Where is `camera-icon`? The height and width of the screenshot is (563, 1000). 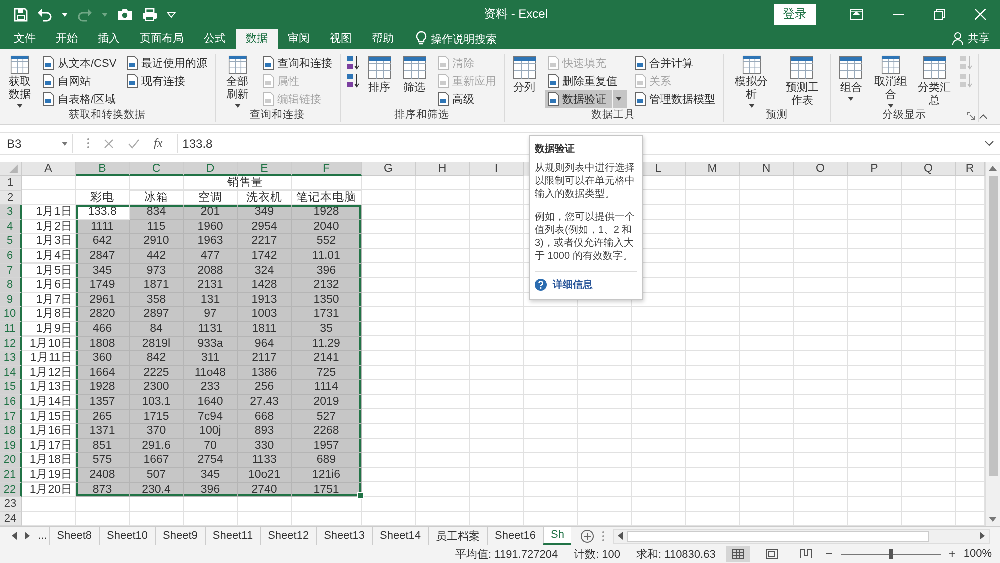 camera-icon is located at coordinates (125, 15).